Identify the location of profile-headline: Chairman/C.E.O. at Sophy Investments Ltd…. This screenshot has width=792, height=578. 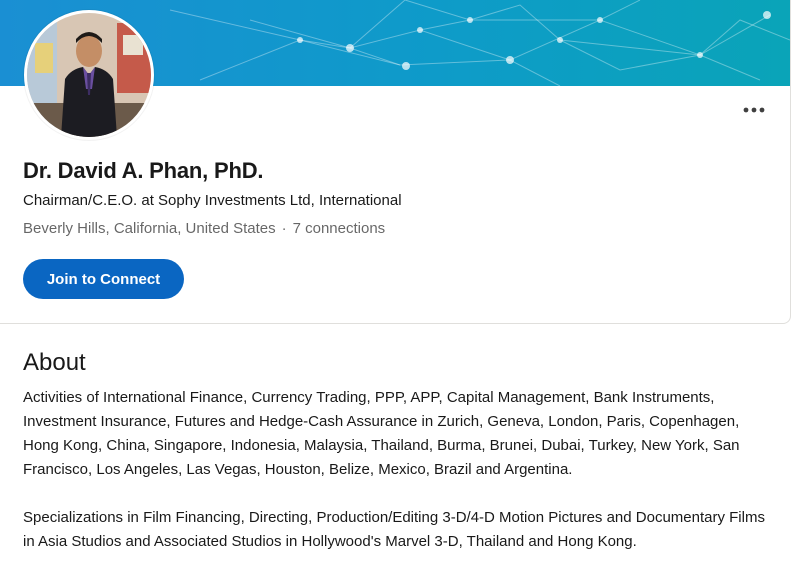
(212, 200).